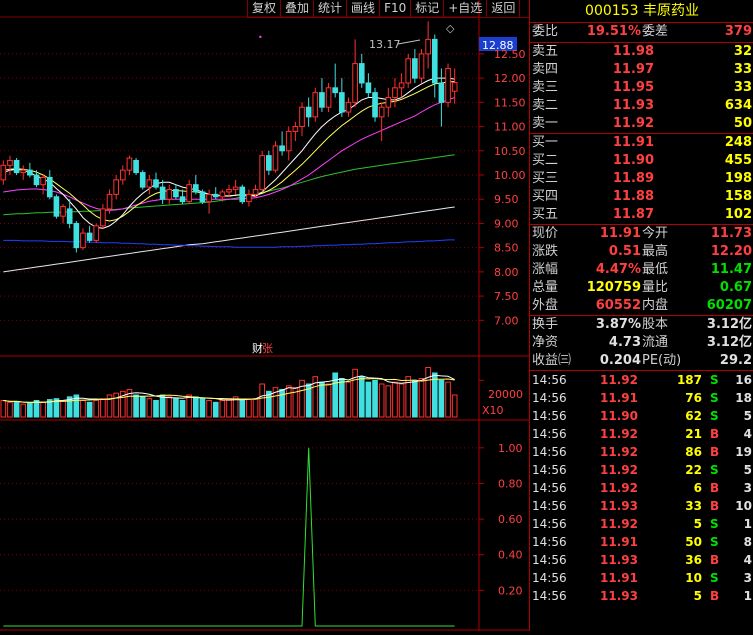 This screenshot has width=753, height=635. What do you see at coordinates (633, 51) in the screenshot?
I see `order-price: 11.98` at bounding box center [633, 51].